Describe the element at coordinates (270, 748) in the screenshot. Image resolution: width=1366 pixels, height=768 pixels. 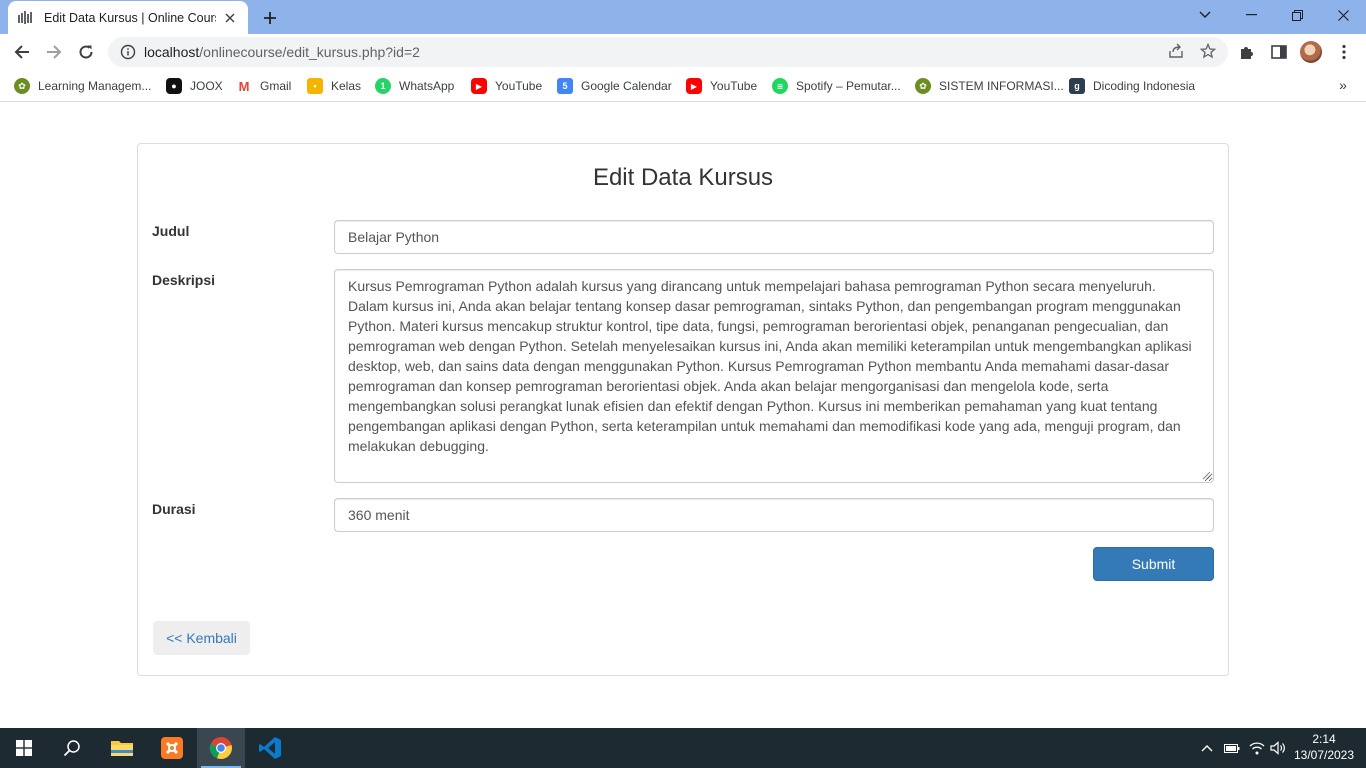
I see `vscode-icon` at that location.